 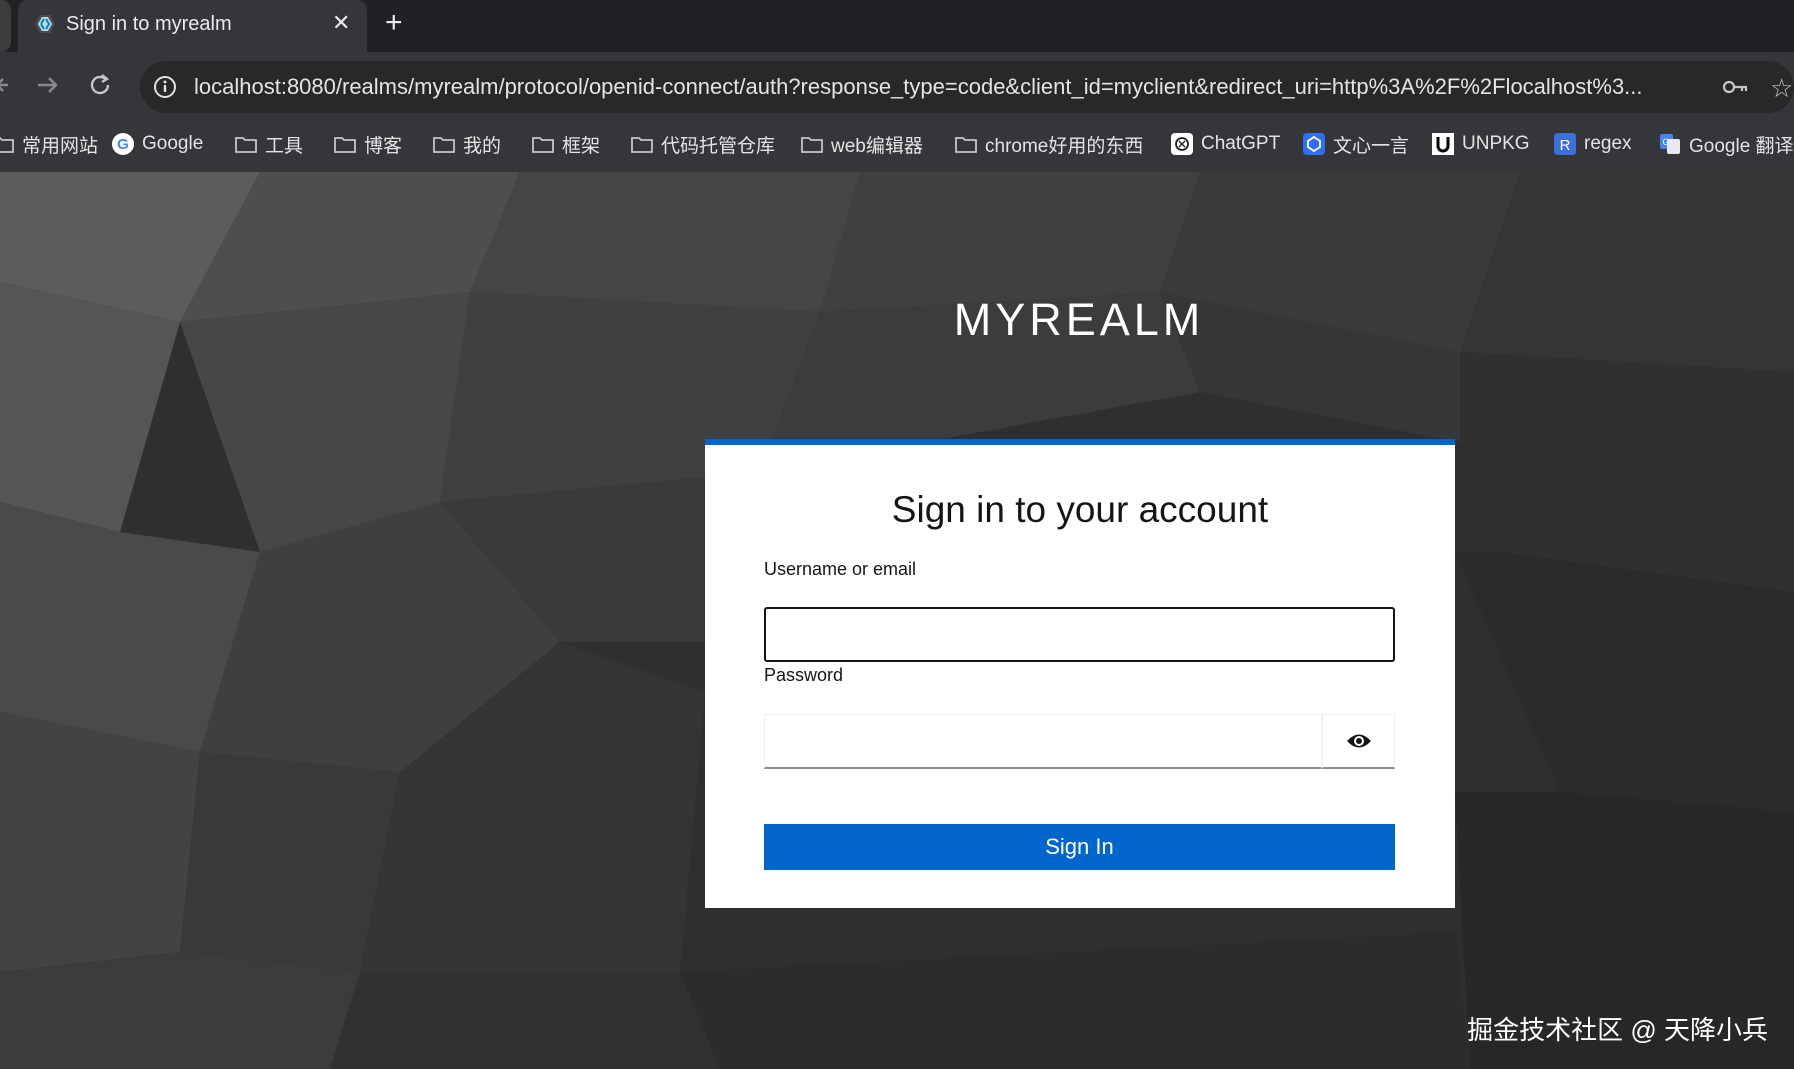 I want to click on new-tab-button: +, so click(x=394, y=23).